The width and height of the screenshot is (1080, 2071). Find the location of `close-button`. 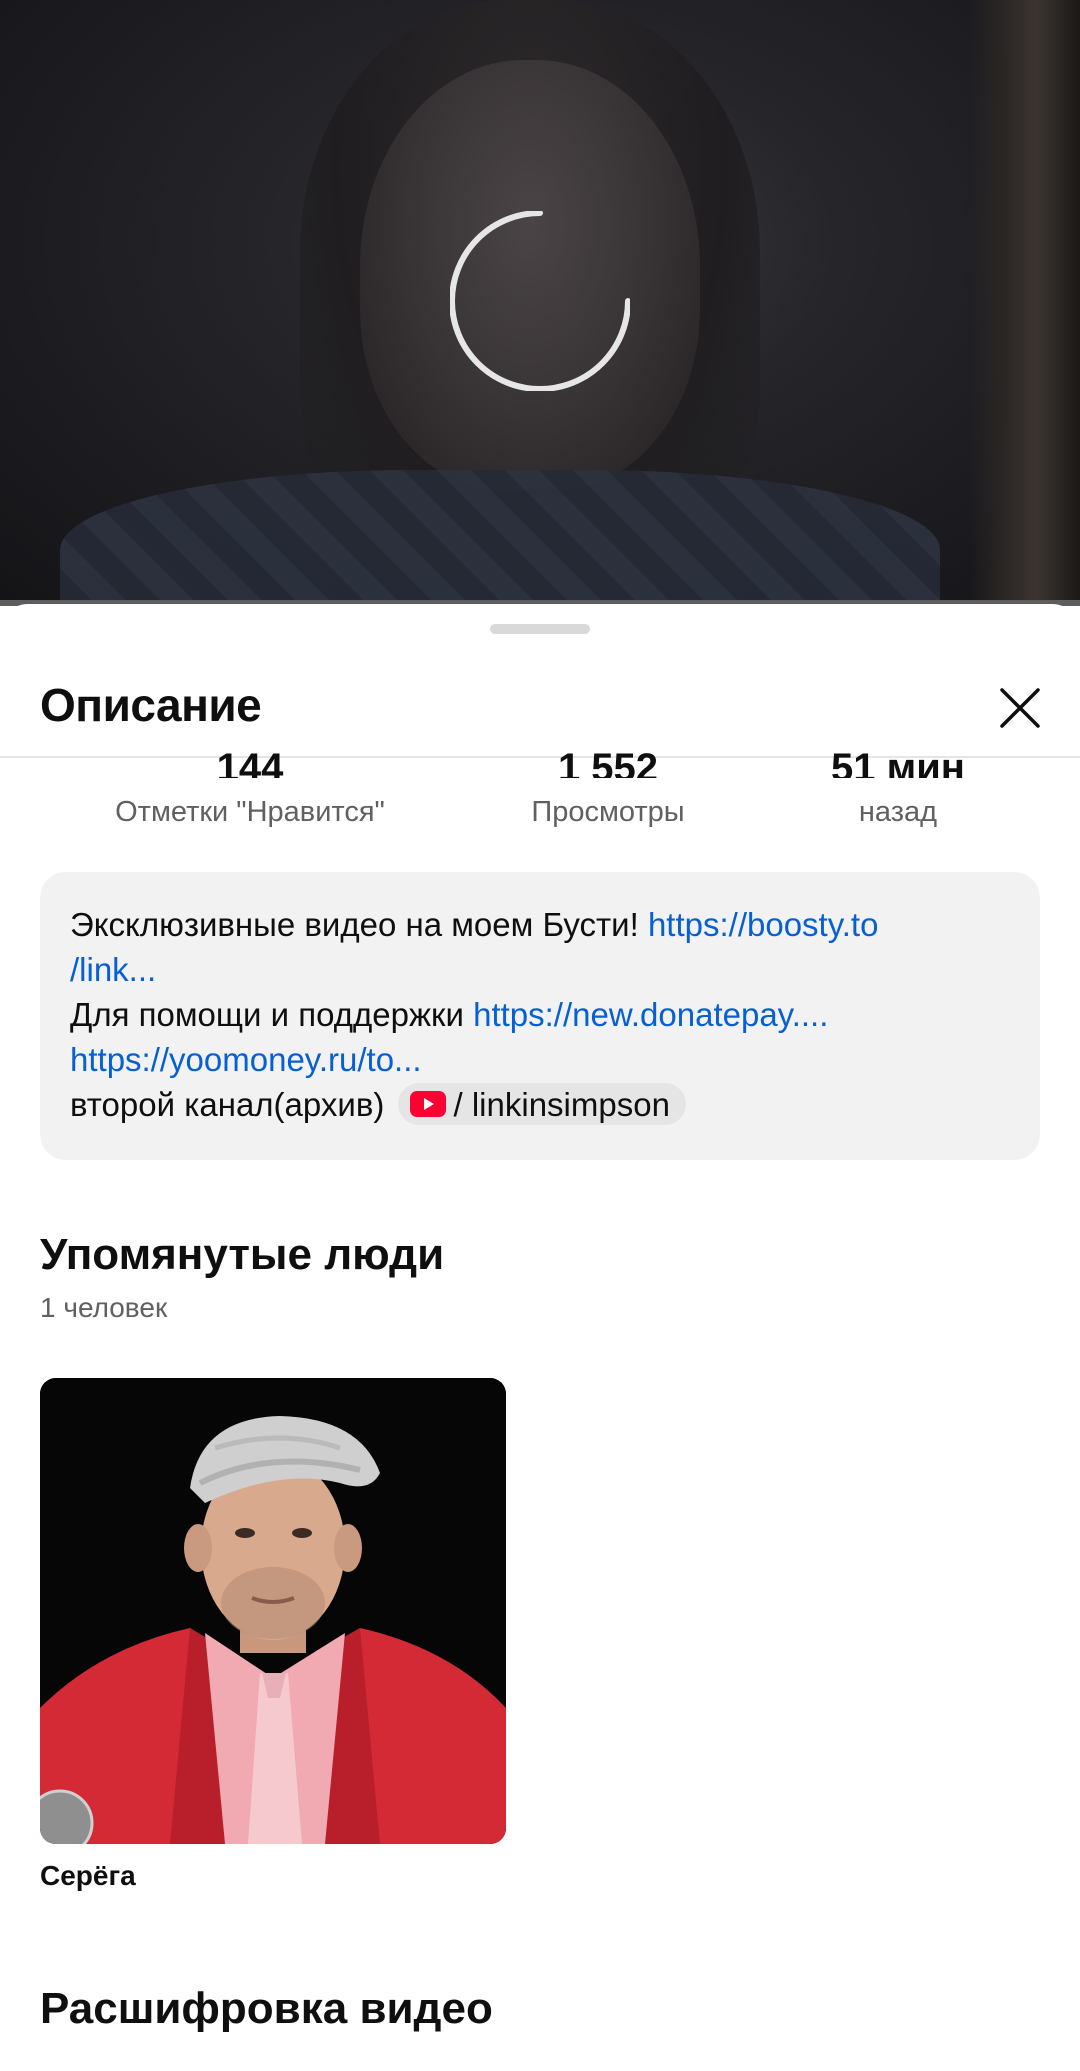

close-button is located at coordinates (1020, 708).